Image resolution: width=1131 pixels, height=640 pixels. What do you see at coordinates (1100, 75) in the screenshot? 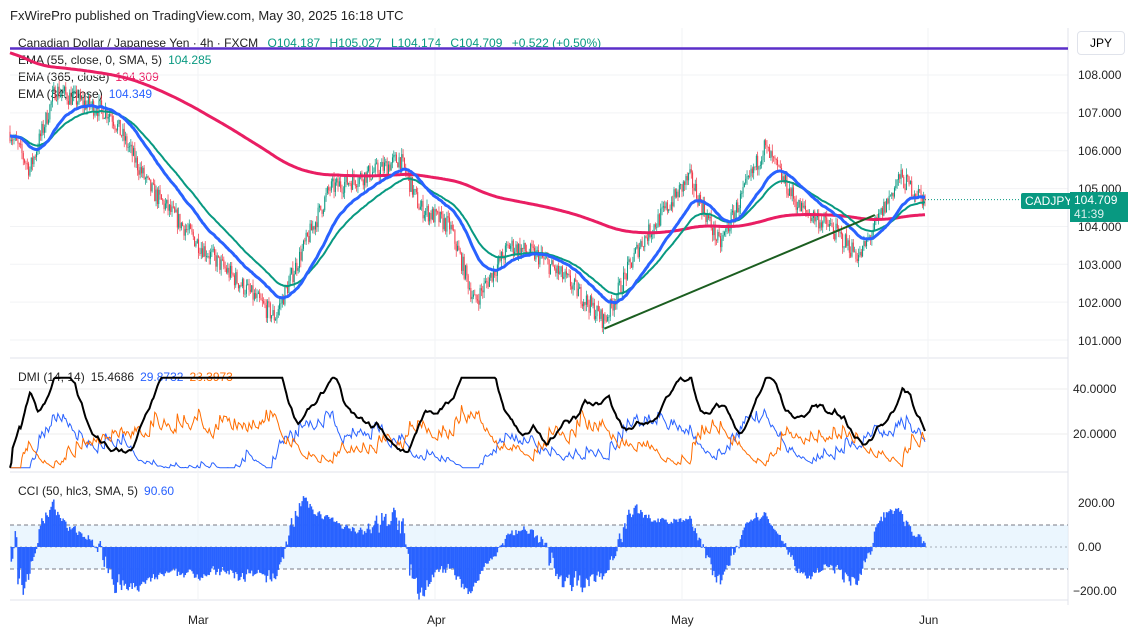
I see `price-tick: 108.000` at bounding box center [1100, 75].